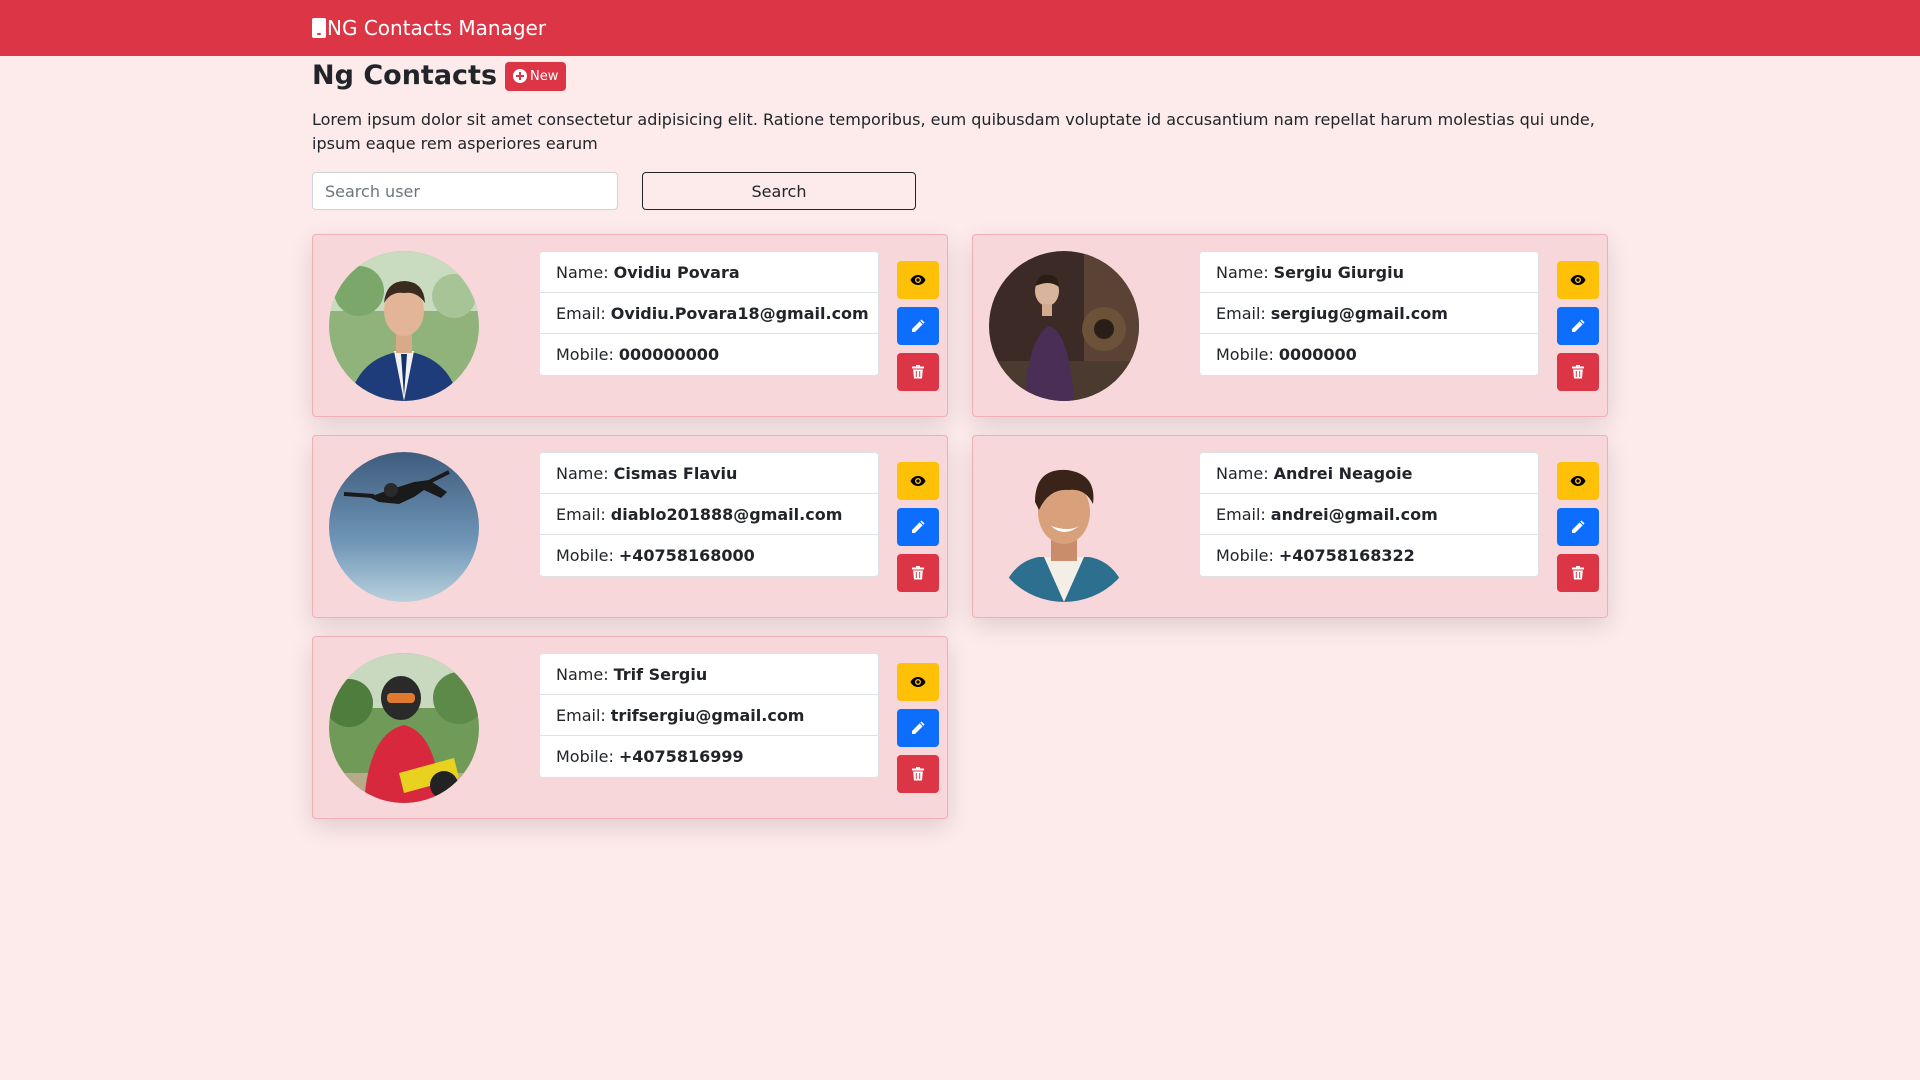 This screenshot has width=1920, height=1080. I want to click on contact-mobile-item: Mobile: +40758168000, so click(709, 555).